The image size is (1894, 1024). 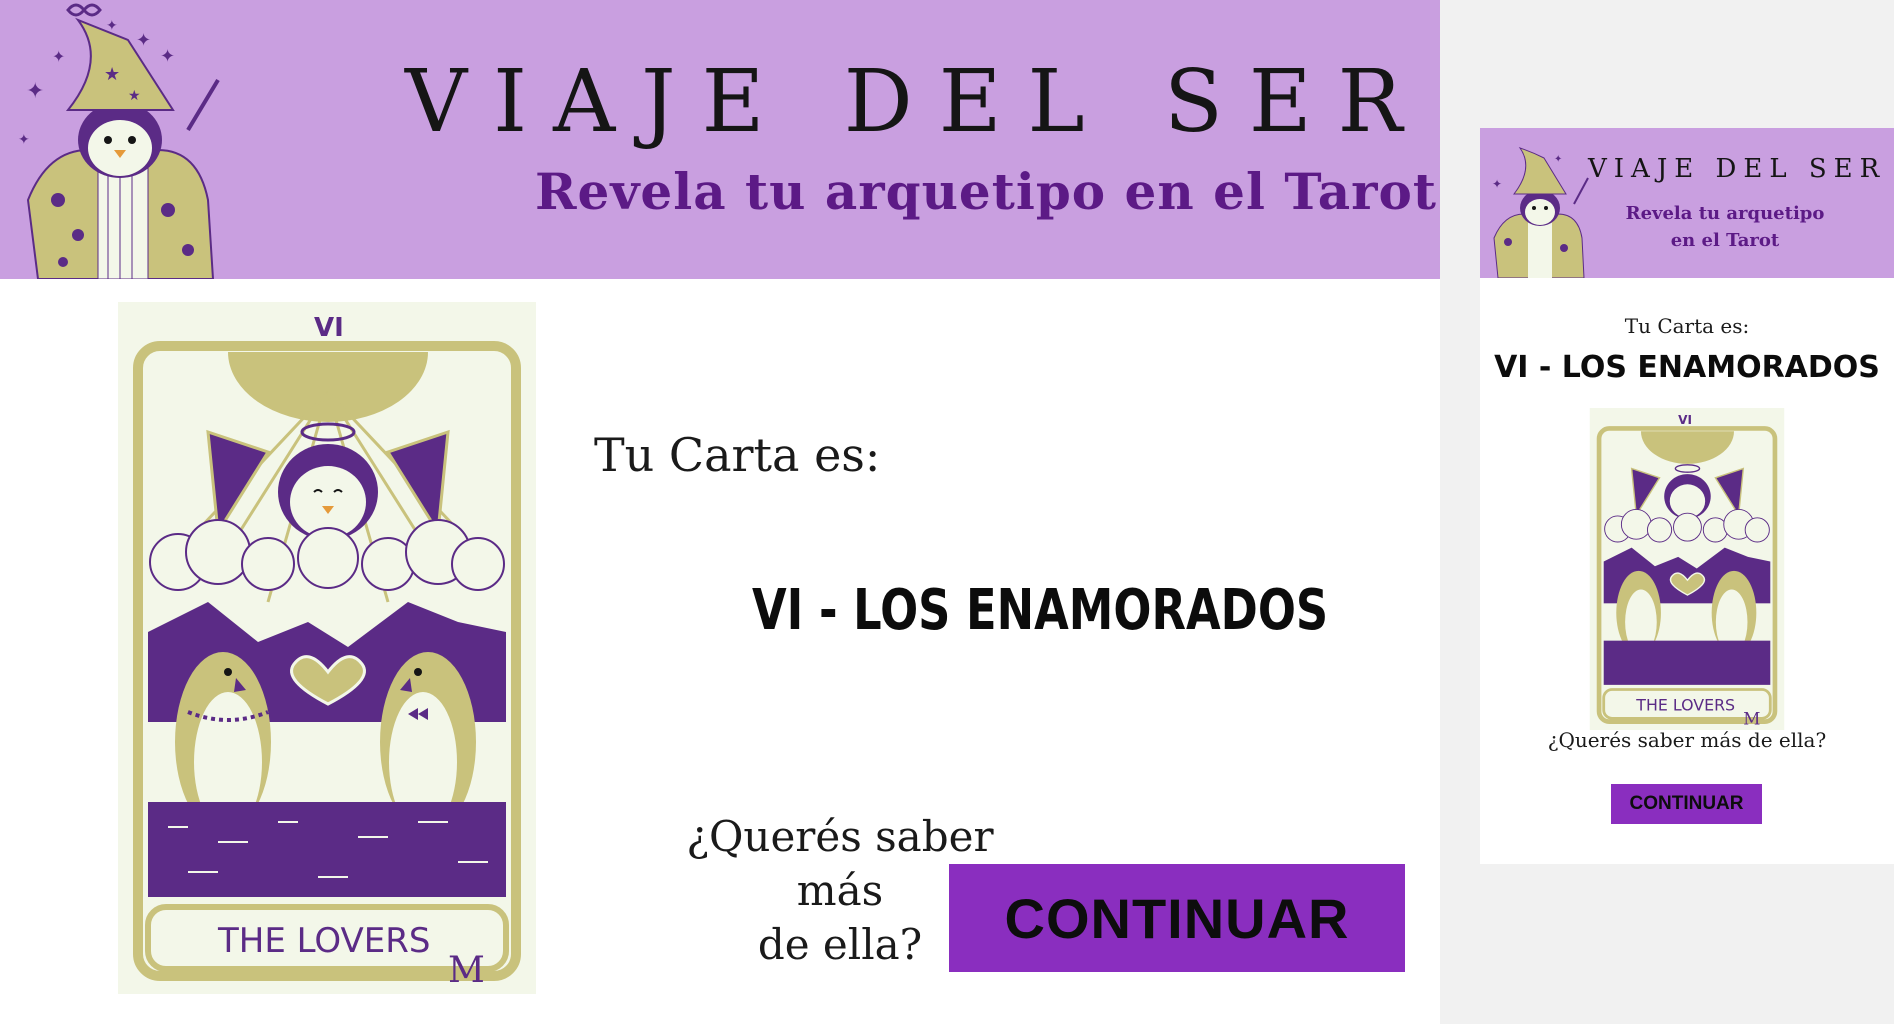 What do you see at coordinates (327, 648) in the screenshot?
I see `tarot-card-image: VI THE LOVERS M` at bounding box center [327, 648].